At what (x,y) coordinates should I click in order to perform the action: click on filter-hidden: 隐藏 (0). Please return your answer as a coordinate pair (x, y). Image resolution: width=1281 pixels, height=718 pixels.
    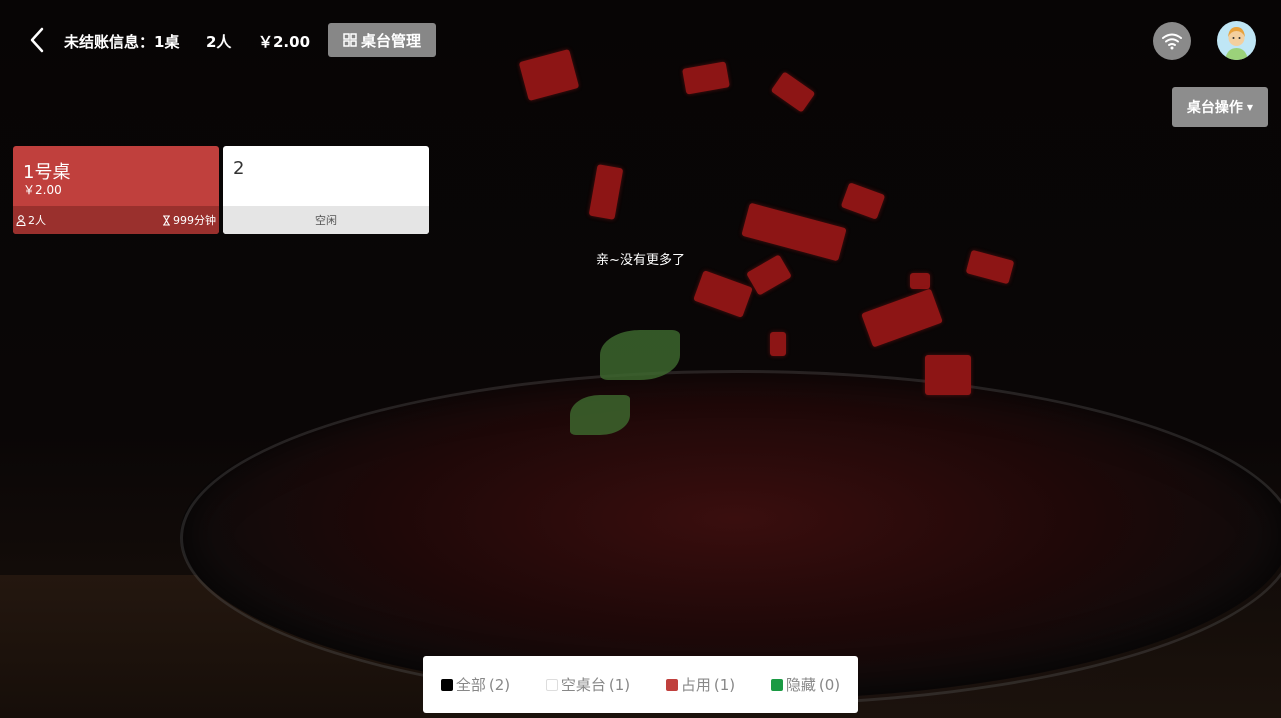
    Looking at the image, I should click on (805, 684).